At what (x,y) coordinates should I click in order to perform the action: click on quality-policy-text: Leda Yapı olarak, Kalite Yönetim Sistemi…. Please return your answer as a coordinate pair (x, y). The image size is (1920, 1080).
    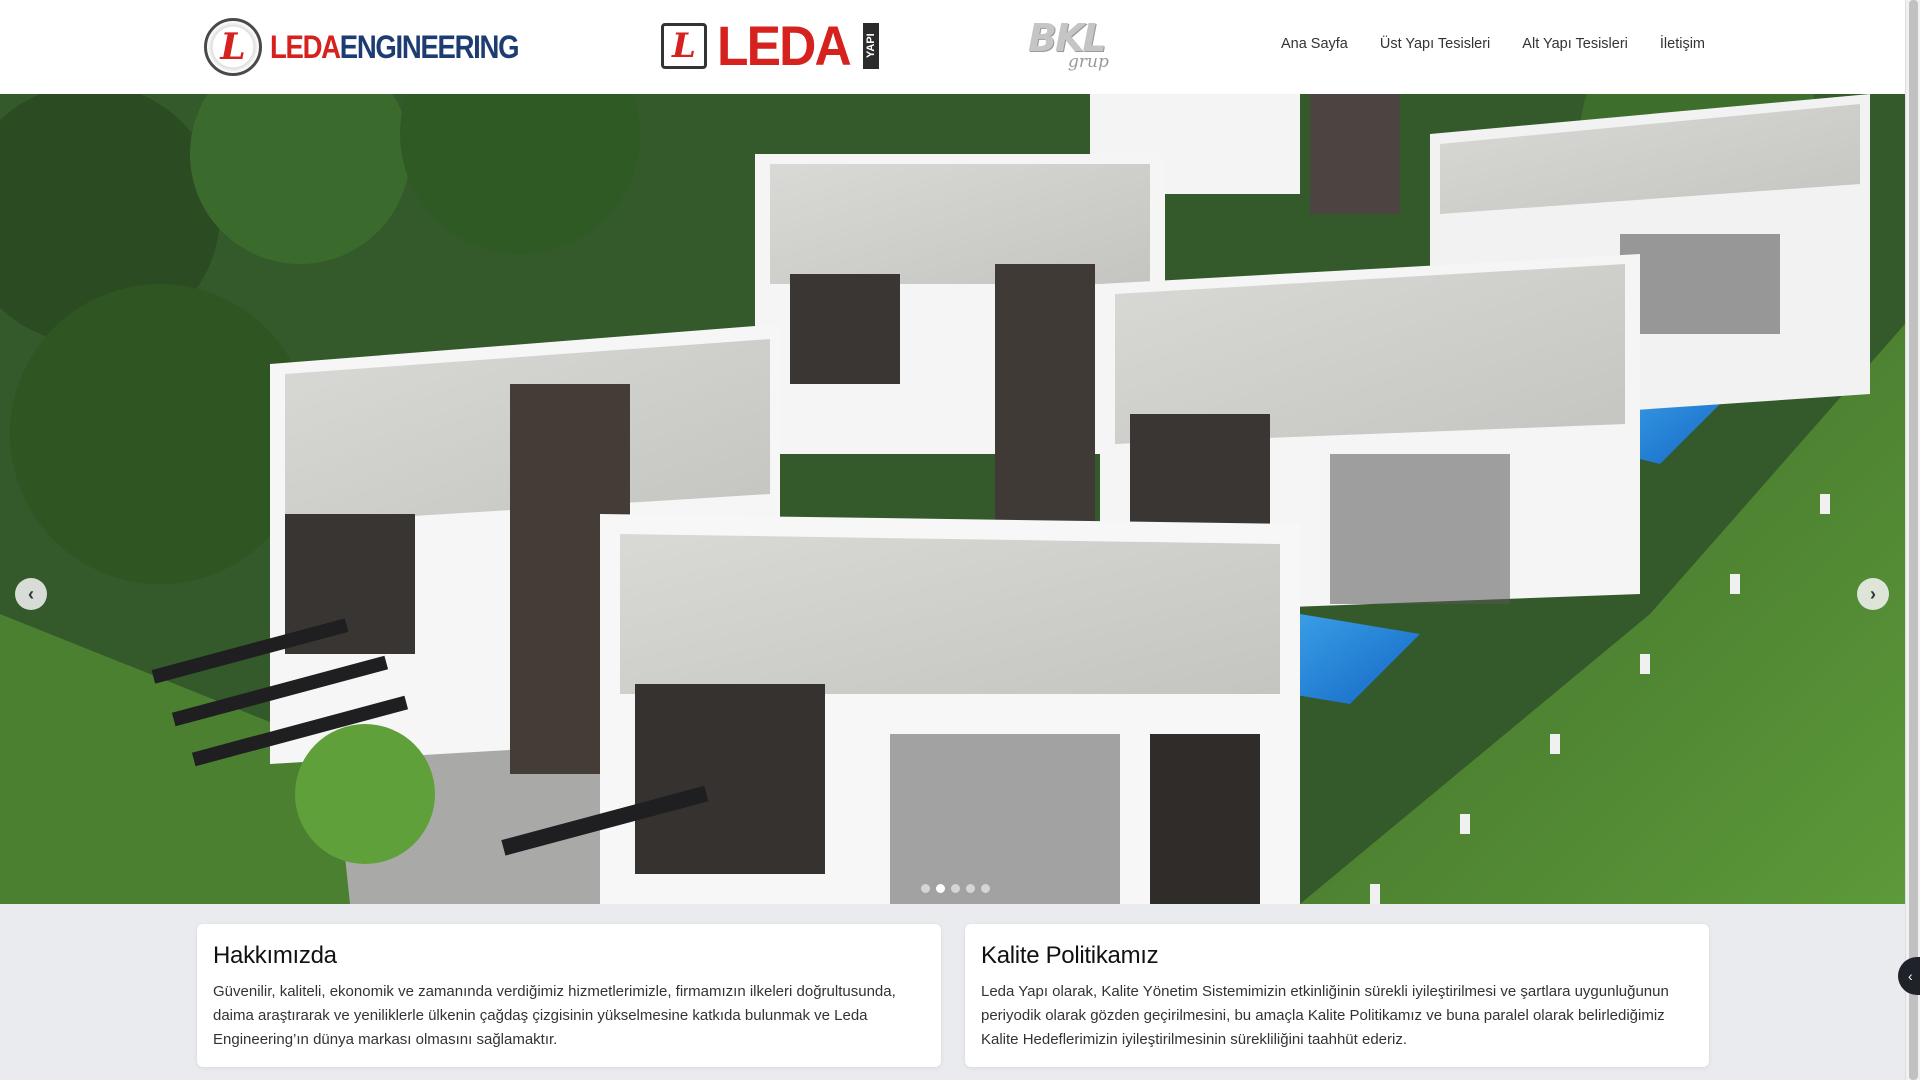
    Looking at the image, I should click on (1325, 1015).